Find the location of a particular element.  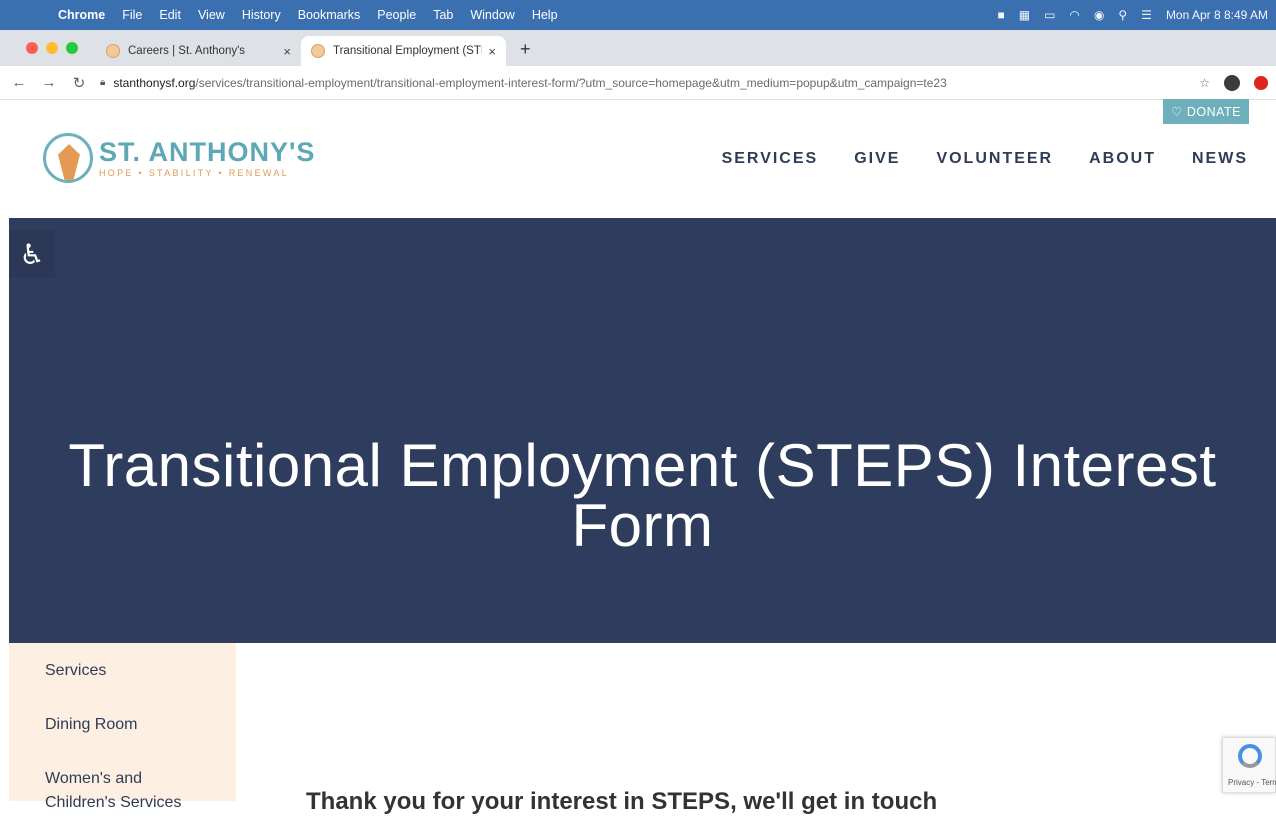

main-nav: SERVICES GIVE VOLUNTEER ABOUT NEWS is located at coordinates (985, 159).